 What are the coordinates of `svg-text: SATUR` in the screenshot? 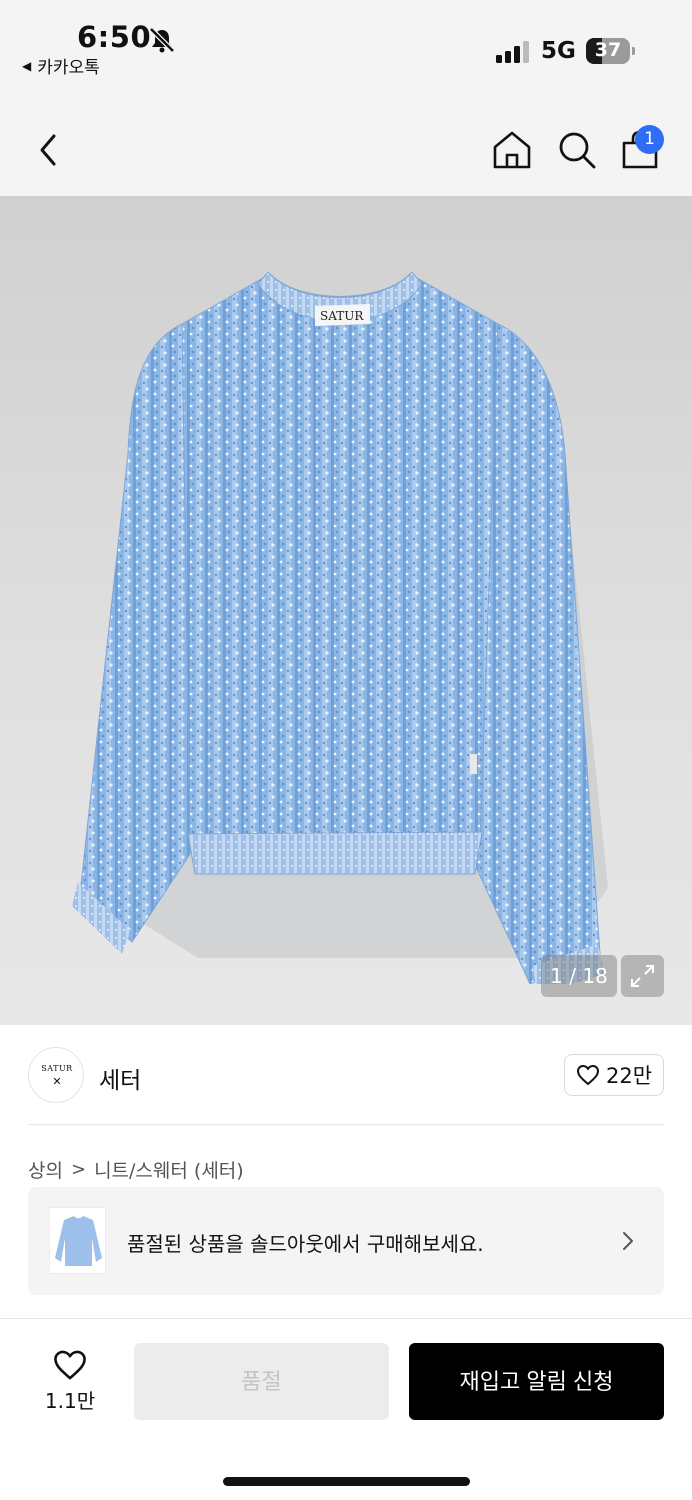 It's located at (342, 316).